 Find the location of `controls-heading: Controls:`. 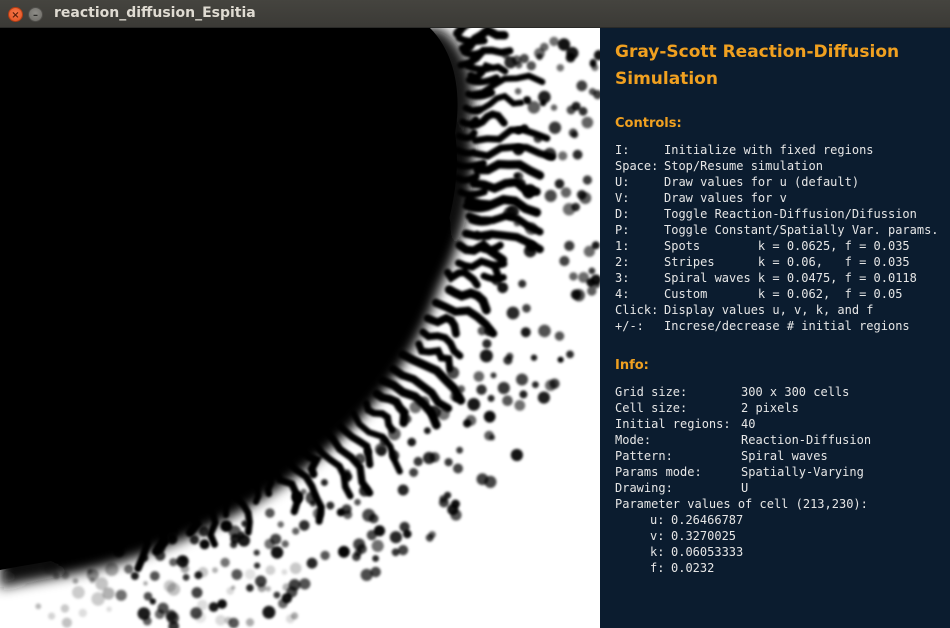

controls-heading: Controls: is located at coordinates (648, 123).